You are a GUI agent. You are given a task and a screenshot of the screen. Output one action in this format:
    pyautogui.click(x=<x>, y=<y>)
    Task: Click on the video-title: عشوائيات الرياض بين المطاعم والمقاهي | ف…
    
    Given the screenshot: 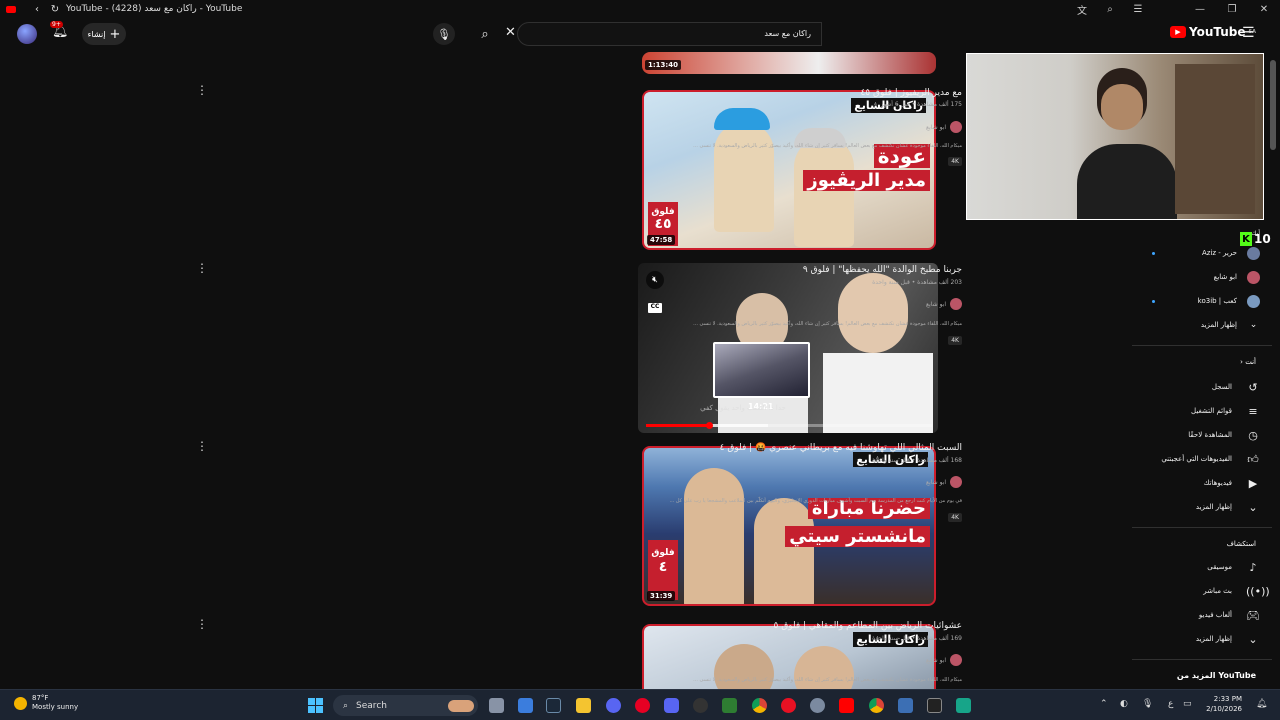 What is the action you would take?
    pyautogui.click(x=868, y=626)
    